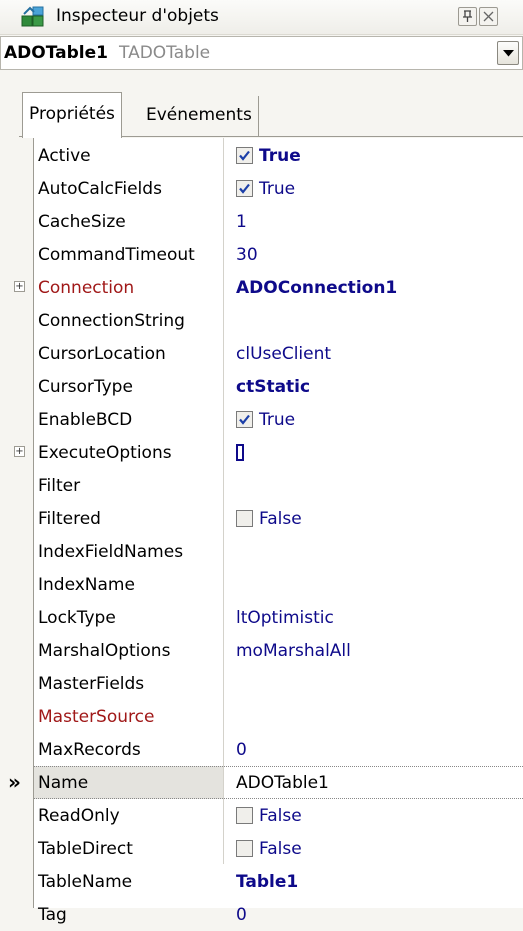 The height and width of the screenshot is (931, 523). I want to click on property-row-filtered: Filtered False, so click(261, 518).